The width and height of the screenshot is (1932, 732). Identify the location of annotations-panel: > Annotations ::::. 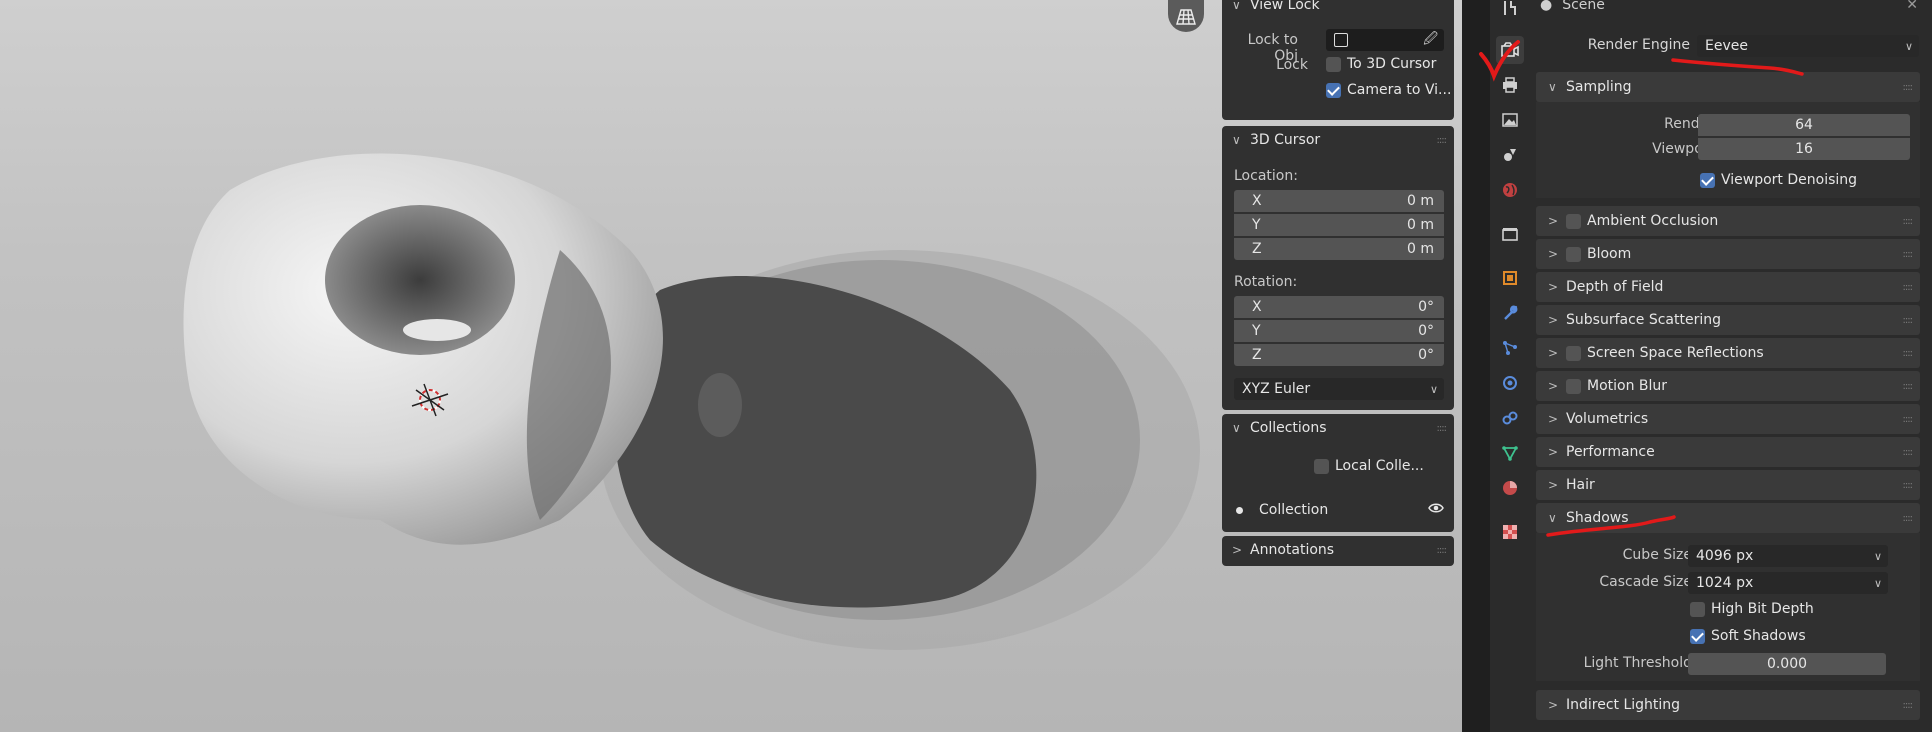
(1338, 551).